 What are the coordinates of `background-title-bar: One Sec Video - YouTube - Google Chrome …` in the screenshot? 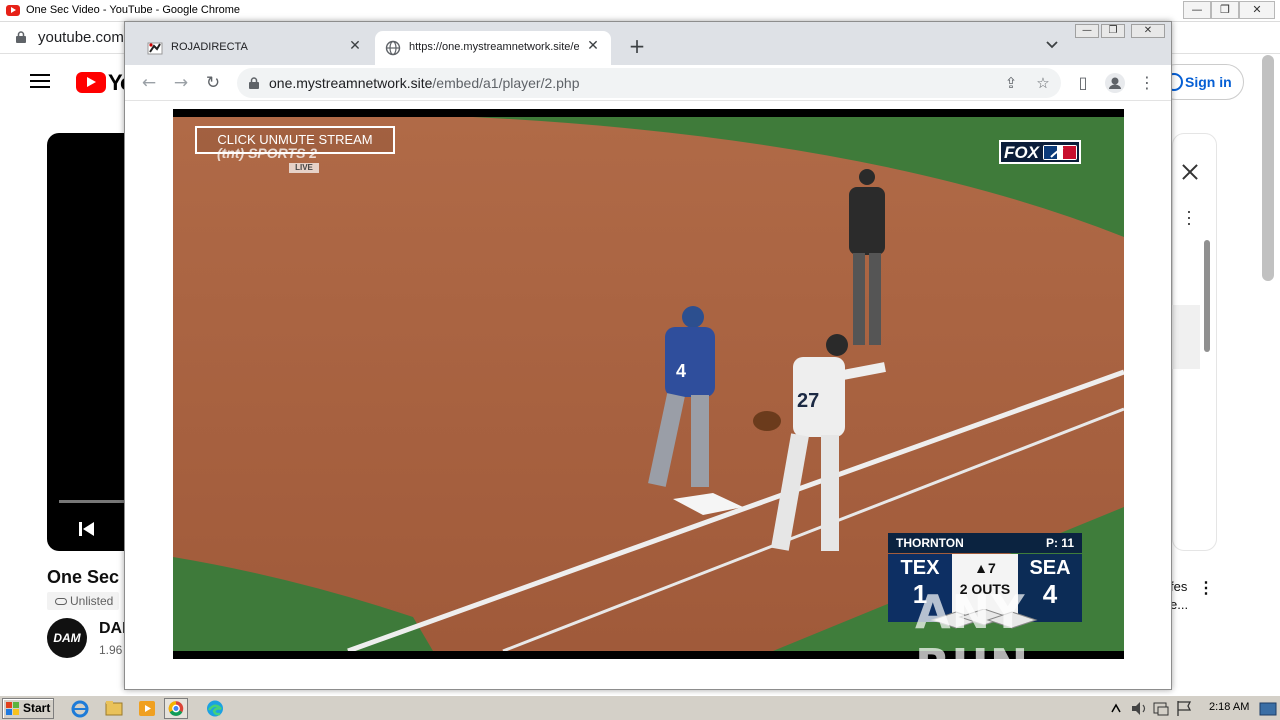 It's located at (640, 11).